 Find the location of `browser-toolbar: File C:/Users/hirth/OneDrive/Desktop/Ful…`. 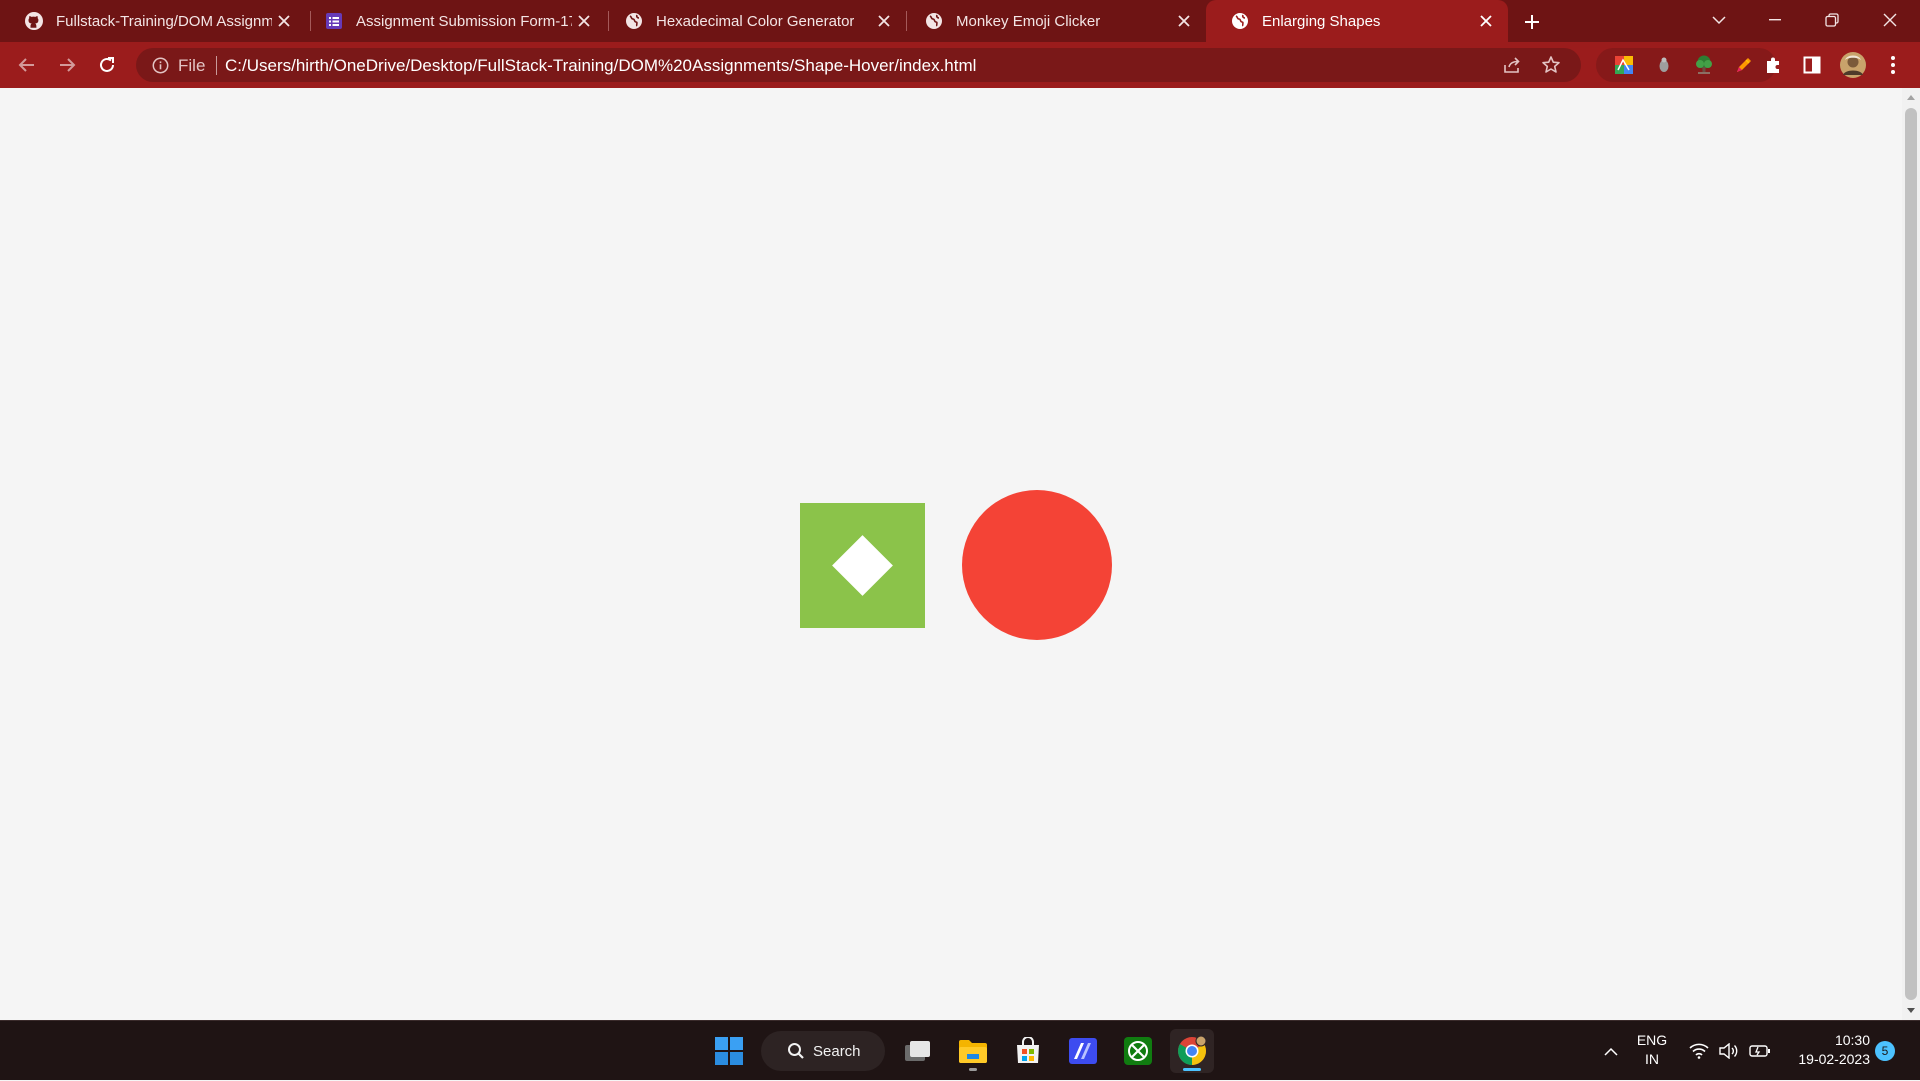

browser-toolbar: File C:/Users/hirth/OneDrive/Desktop/Ful… is located at coordinates (960, 65).